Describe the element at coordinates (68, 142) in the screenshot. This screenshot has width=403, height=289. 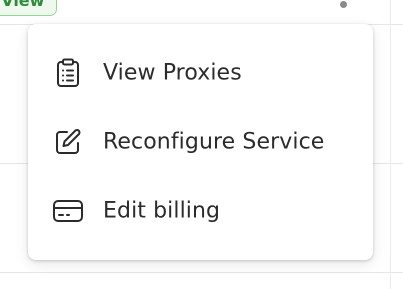
I see `edit-pencil-icon` at that location.